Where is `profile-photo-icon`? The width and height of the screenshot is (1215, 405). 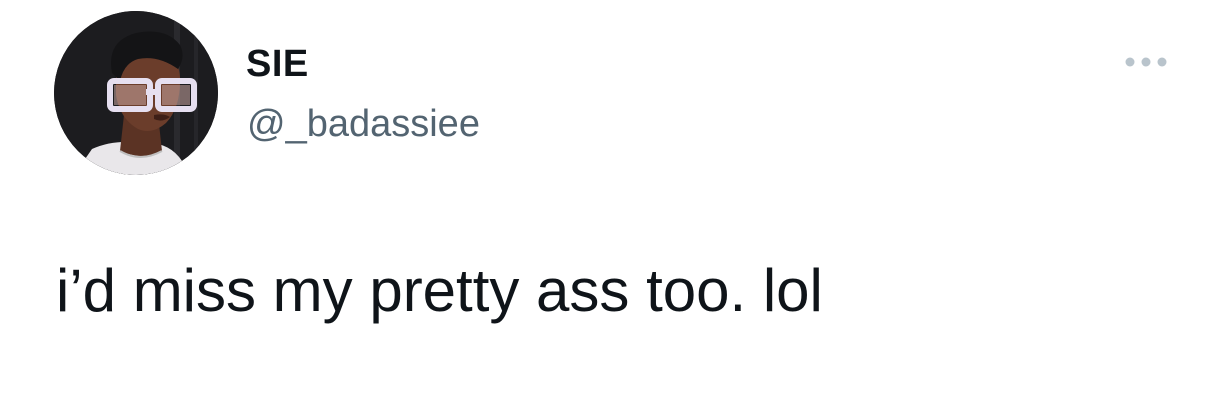
profile-photo-icon is located at coordinates (136, 93).